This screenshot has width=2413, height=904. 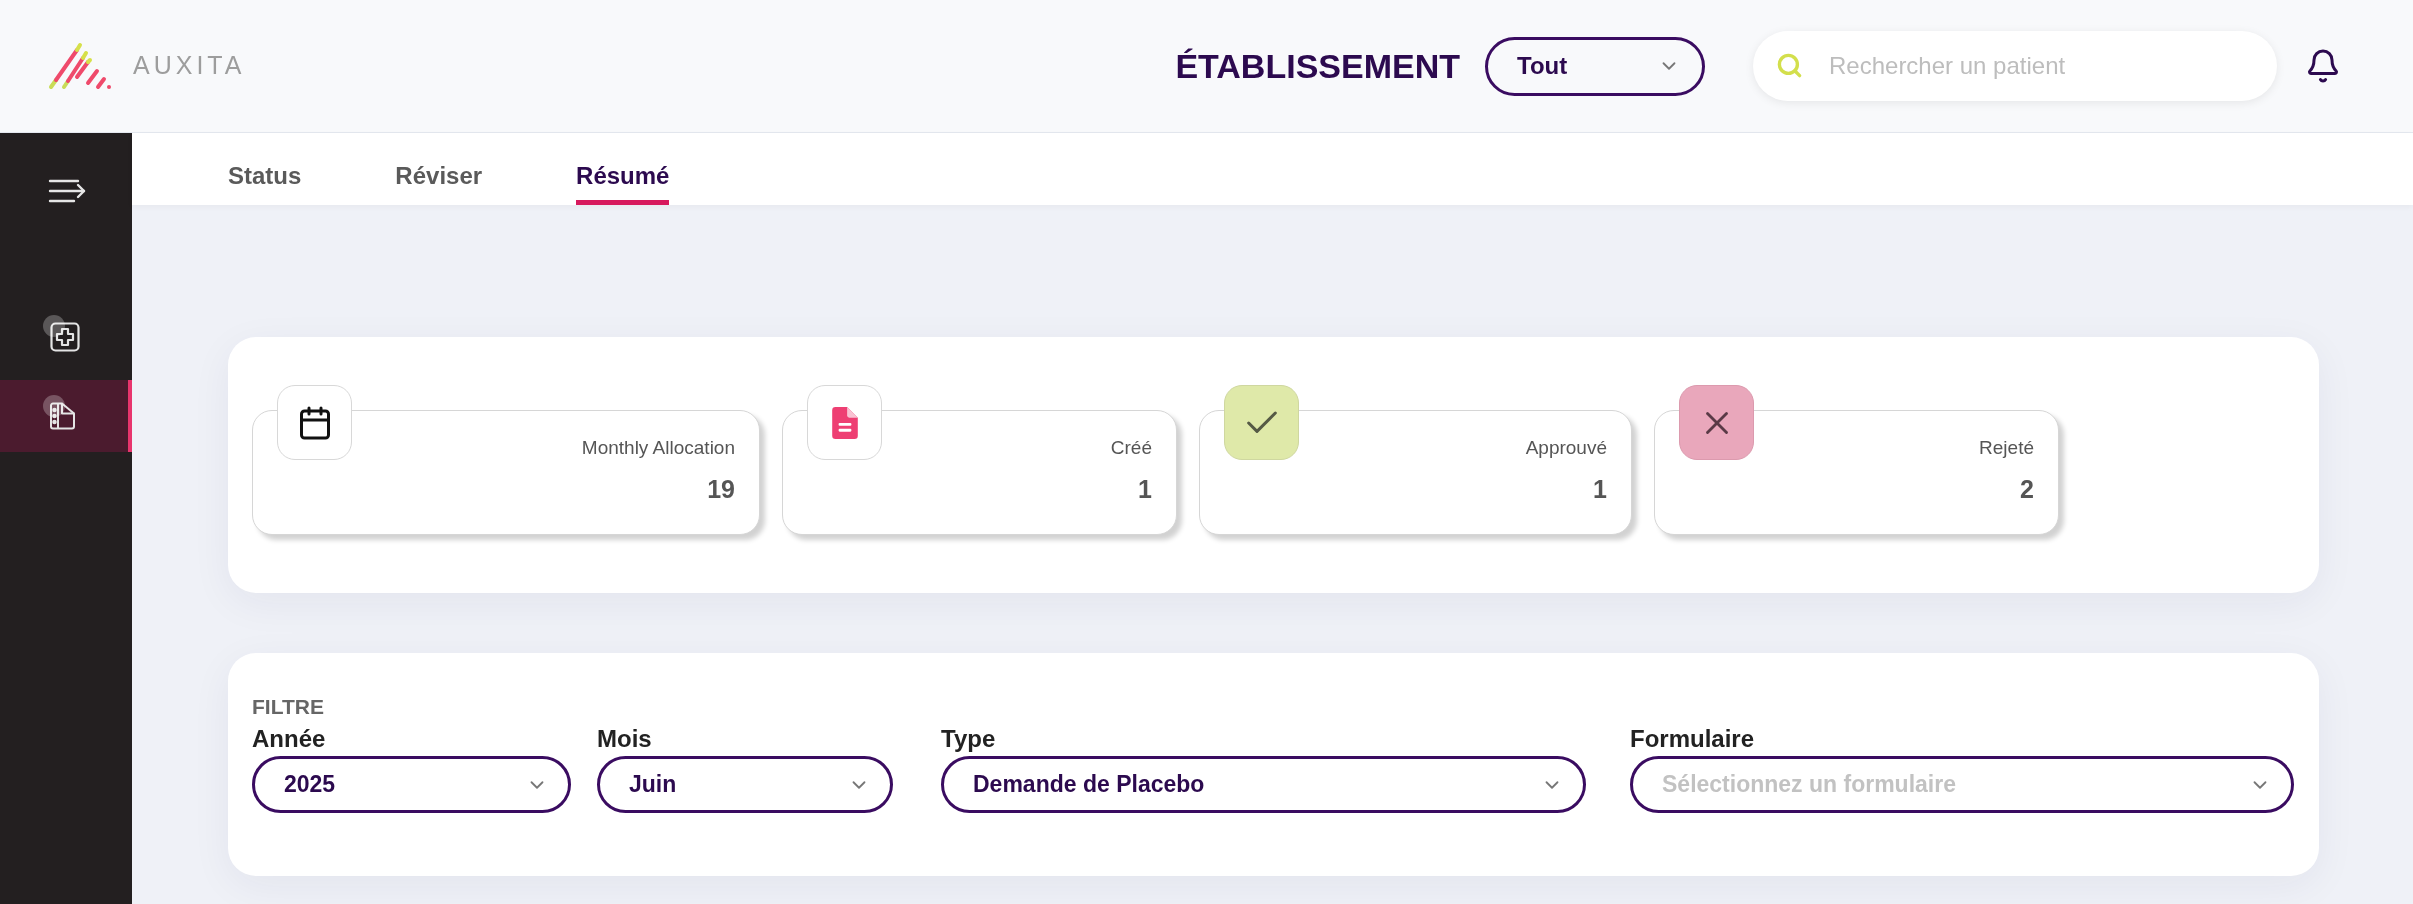 I want to click on stat-label: Approuvé, so click(x=1566, y=448).